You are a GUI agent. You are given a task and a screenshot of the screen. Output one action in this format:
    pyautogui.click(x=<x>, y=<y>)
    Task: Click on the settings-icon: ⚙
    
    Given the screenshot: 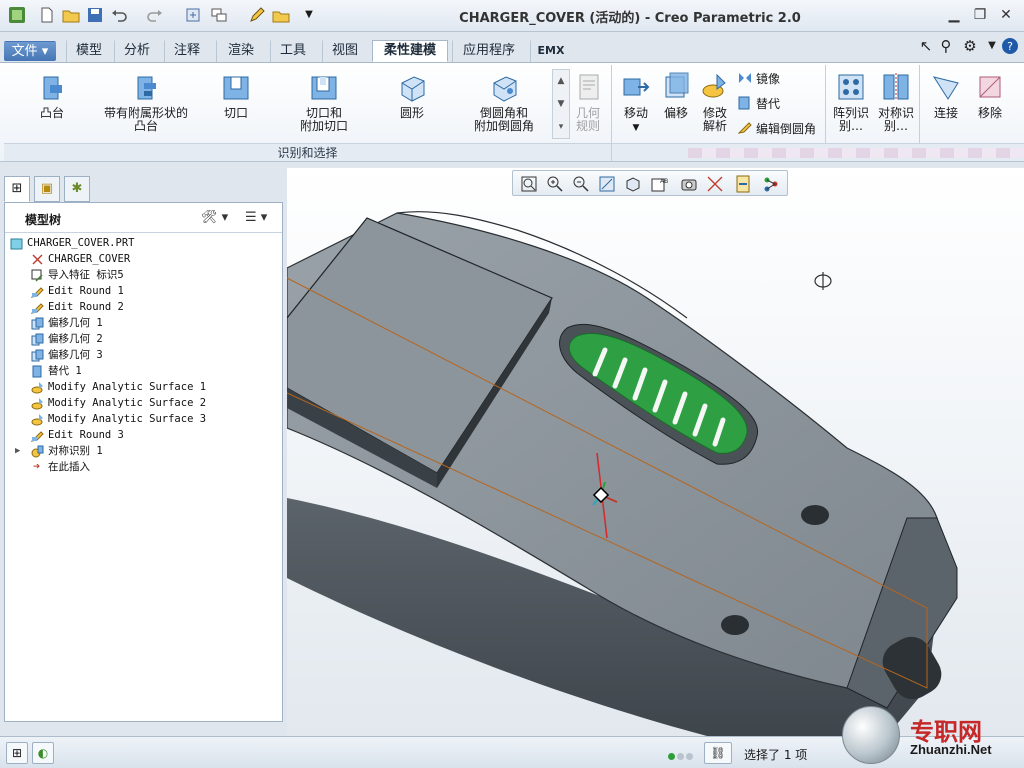 What is the action you would take?
    pyautogui.click(x=970, y=46)
    